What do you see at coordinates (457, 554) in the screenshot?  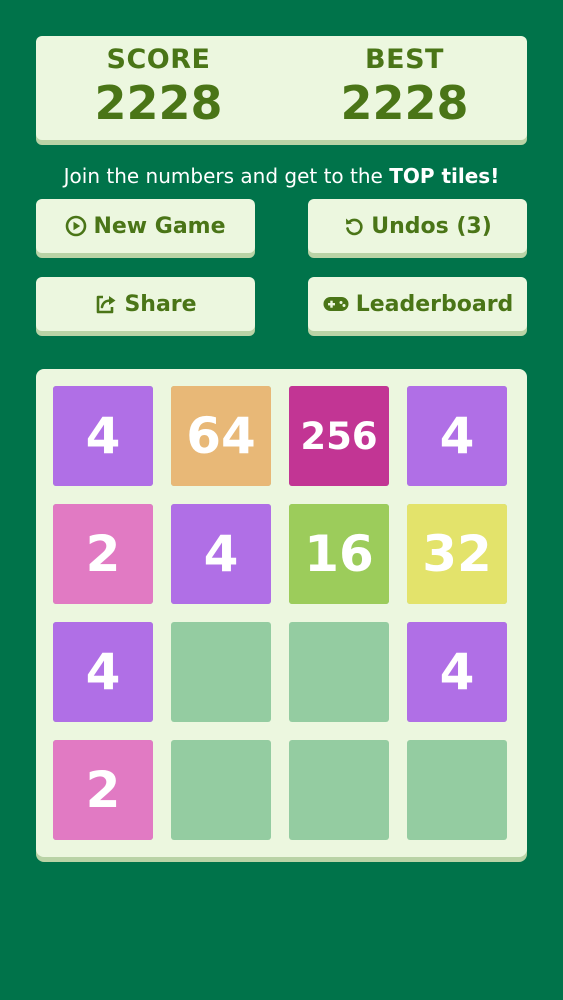 I see `tile-32: 32` at bounding box center [457, 554].